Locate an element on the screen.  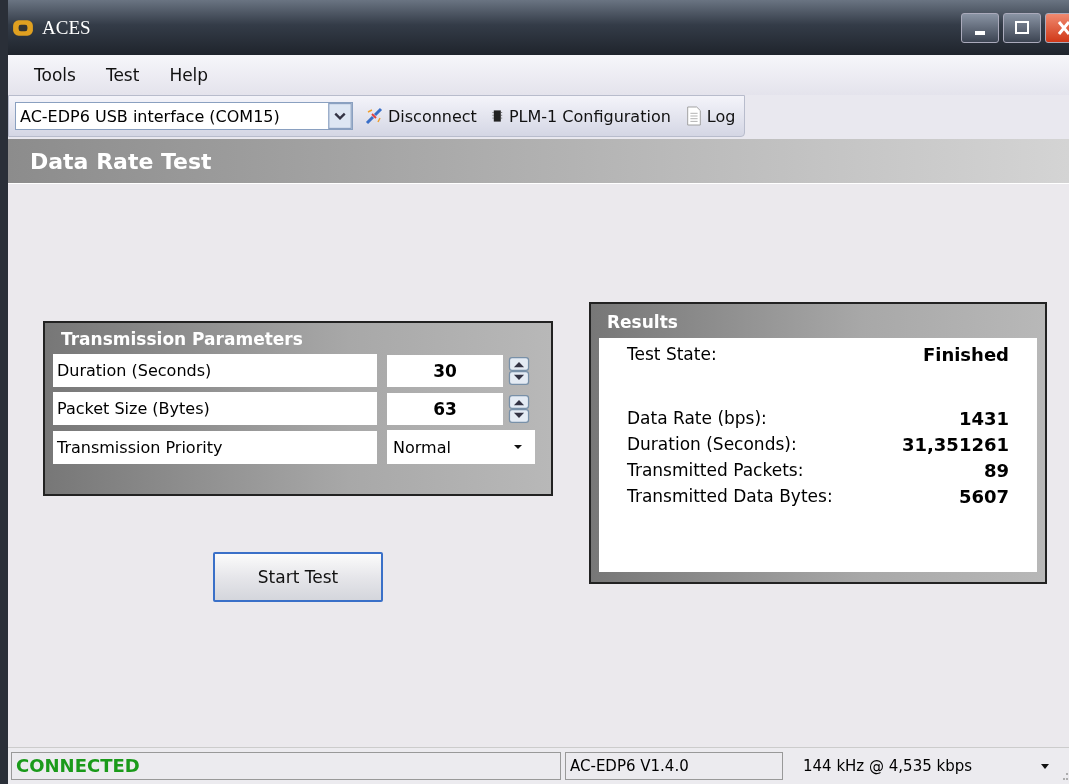
log-button: Log is located at coordinates (710, 116).